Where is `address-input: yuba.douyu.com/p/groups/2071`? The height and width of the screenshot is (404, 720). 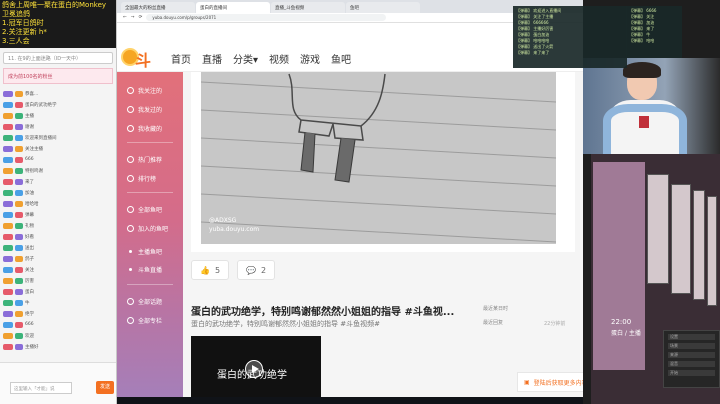
address-input: yuba.douyu.com/p/groups/2071 is located at coordinates (266, 17).